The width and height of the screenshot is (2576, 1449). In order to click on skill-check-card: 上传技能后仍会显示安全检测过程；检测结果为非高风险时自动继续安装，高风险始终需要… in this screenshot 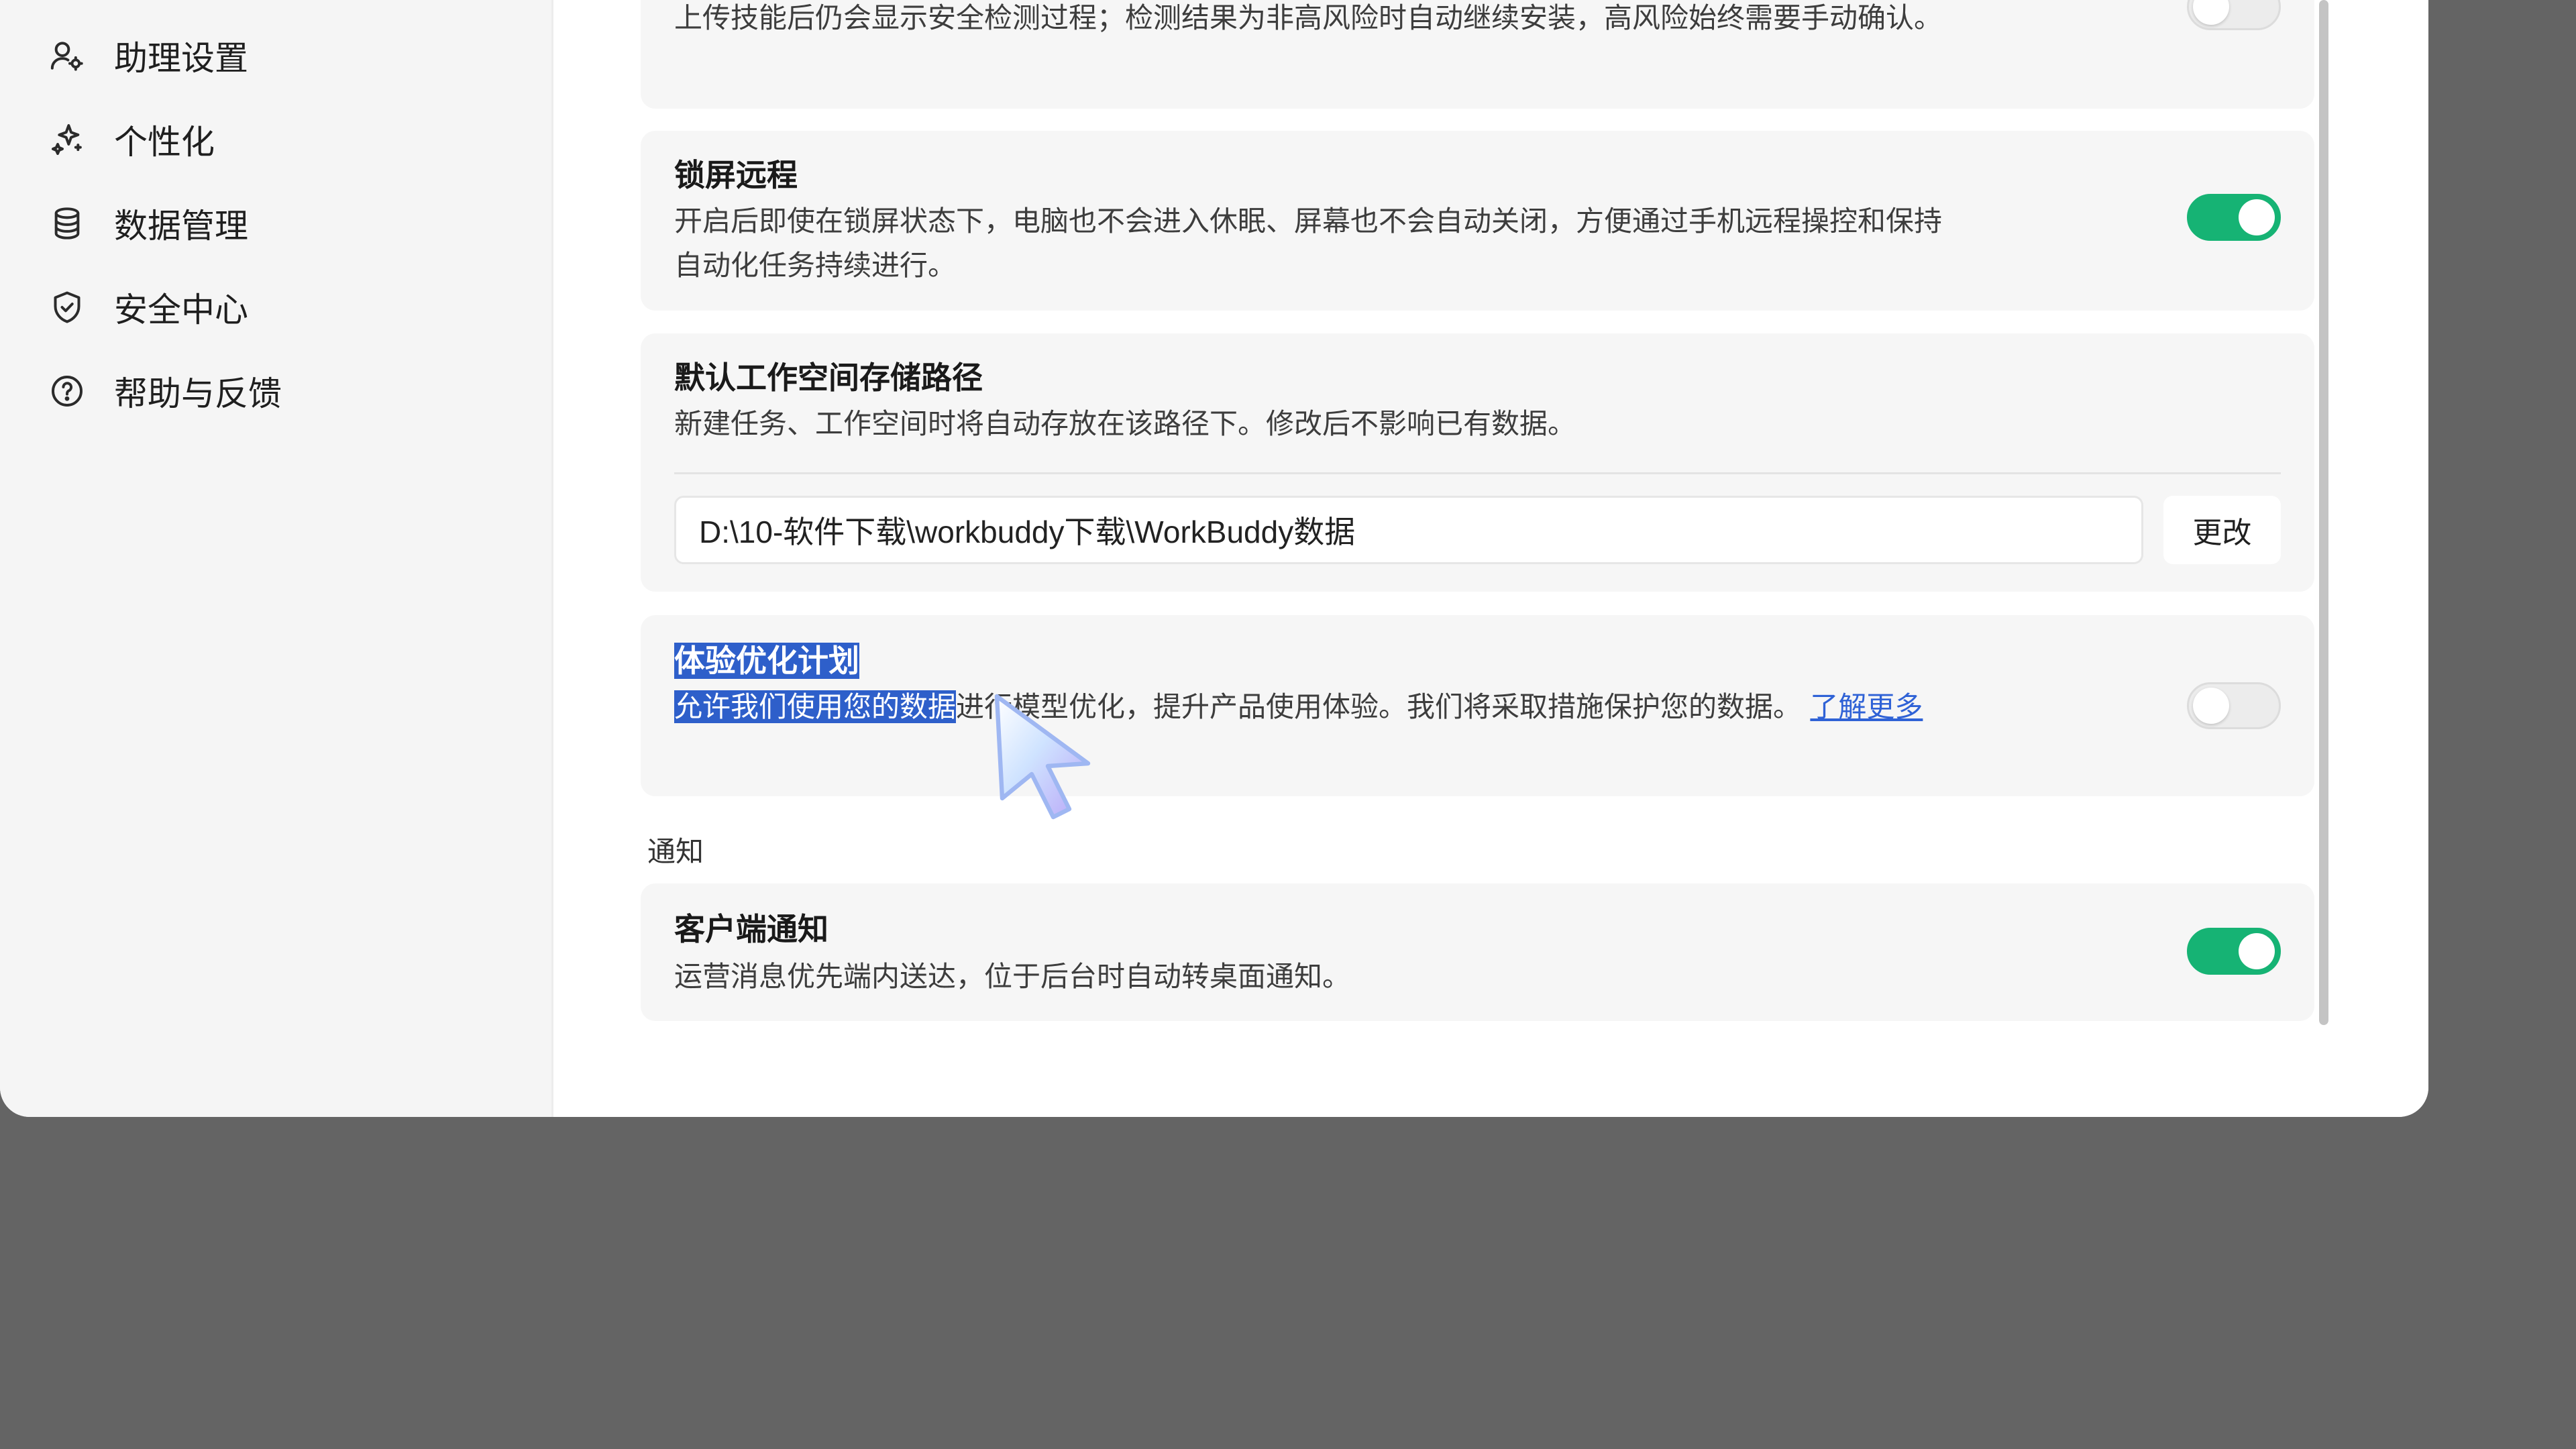, I will do `click(1477, 54)`.